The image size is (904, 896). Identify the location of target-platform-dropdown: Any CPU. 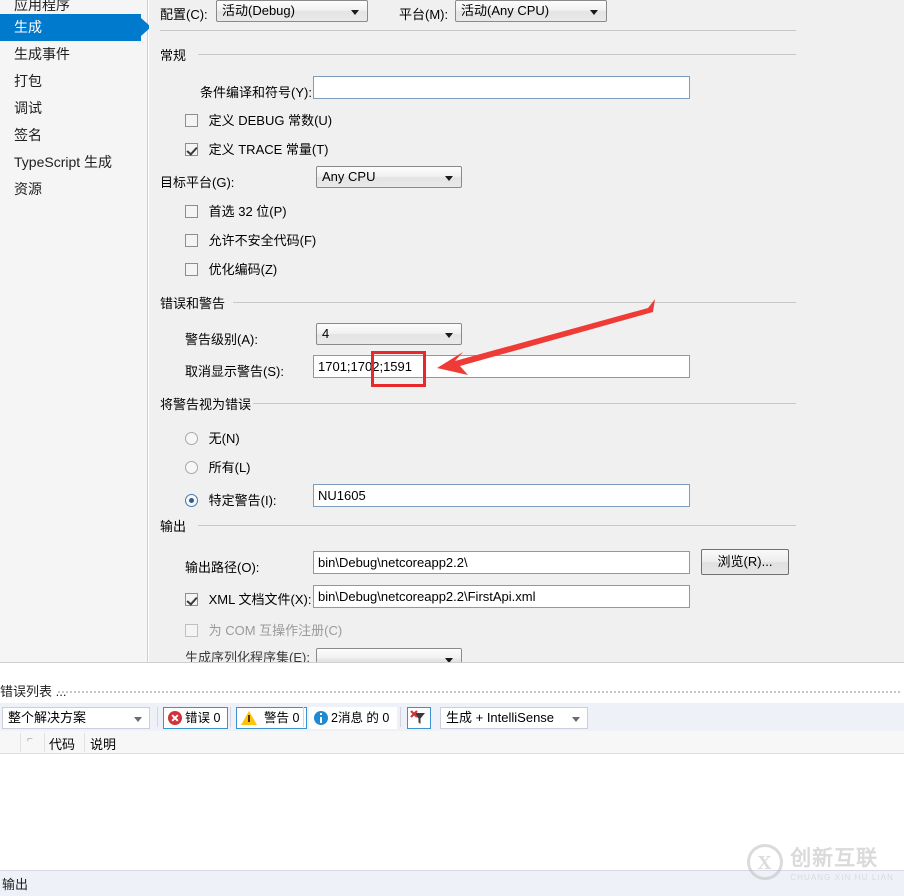
(389, 177).